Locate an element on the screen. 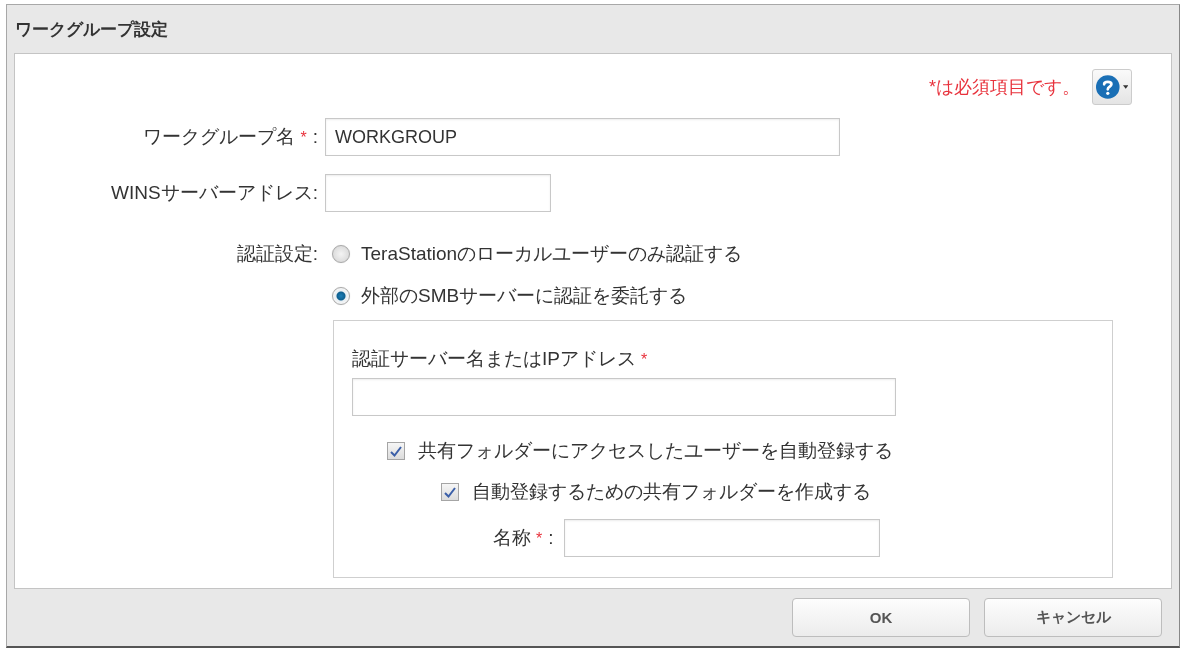 Image resolution: width=1185 pixels, height=651 pixels. field-label: 認証設定: is located at coordinates (276, 254).